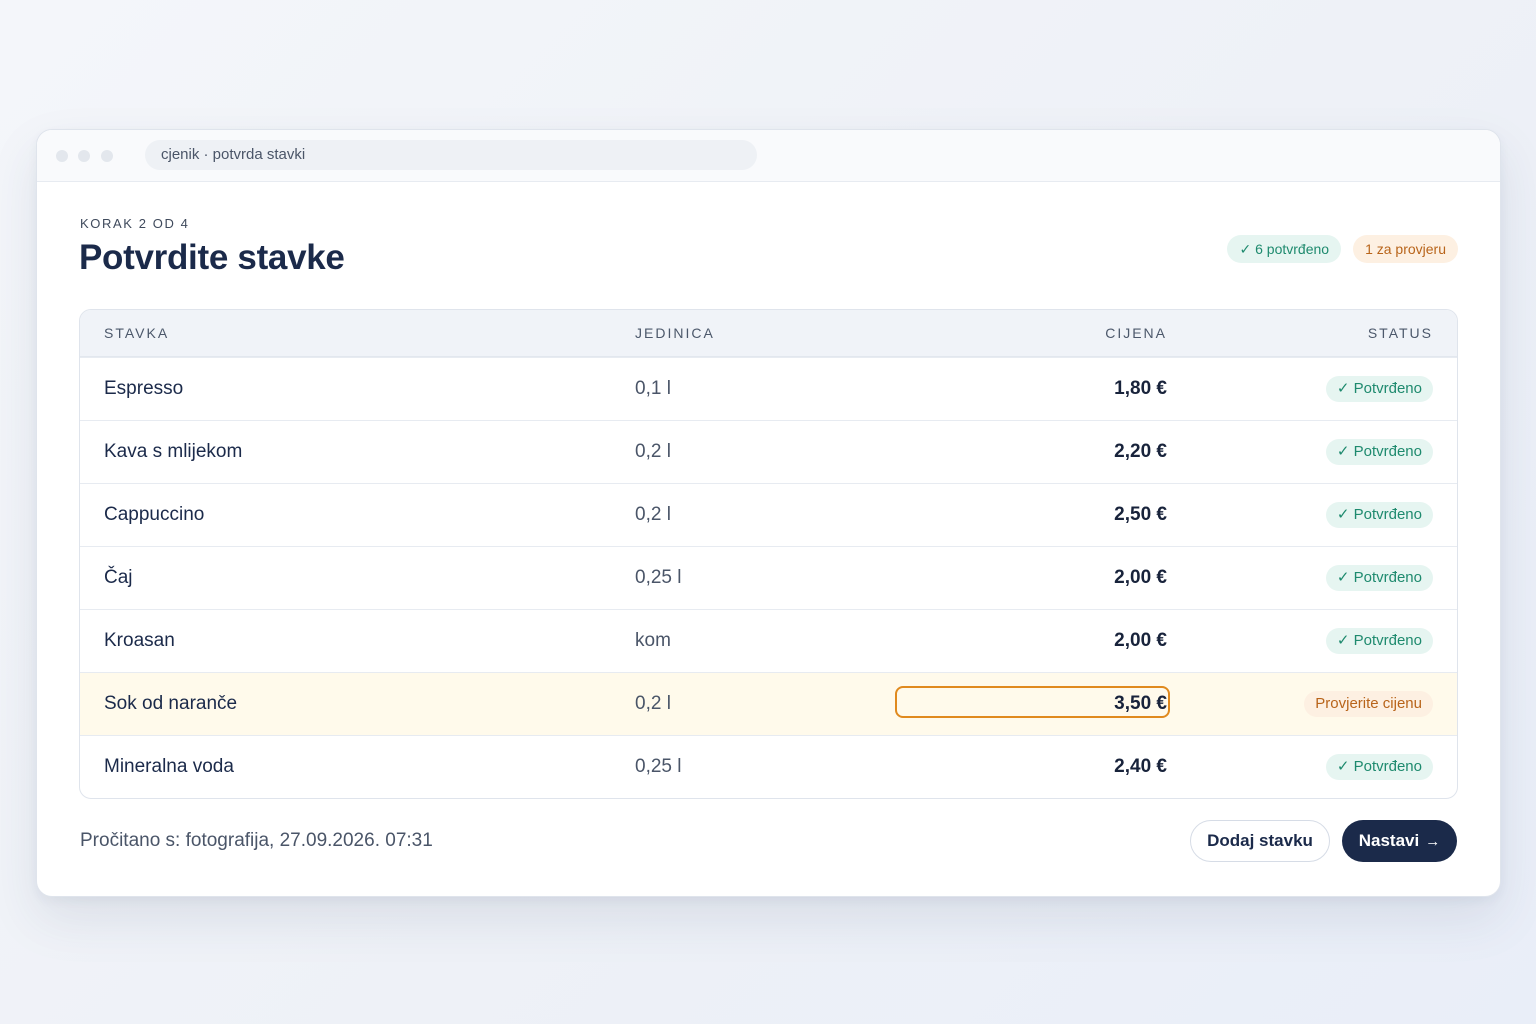 Image resolution: width=1536 pixels, height=1024 pixels. I want to click on step-indicator: KORAK 2 OD 4, so click(135, 223).